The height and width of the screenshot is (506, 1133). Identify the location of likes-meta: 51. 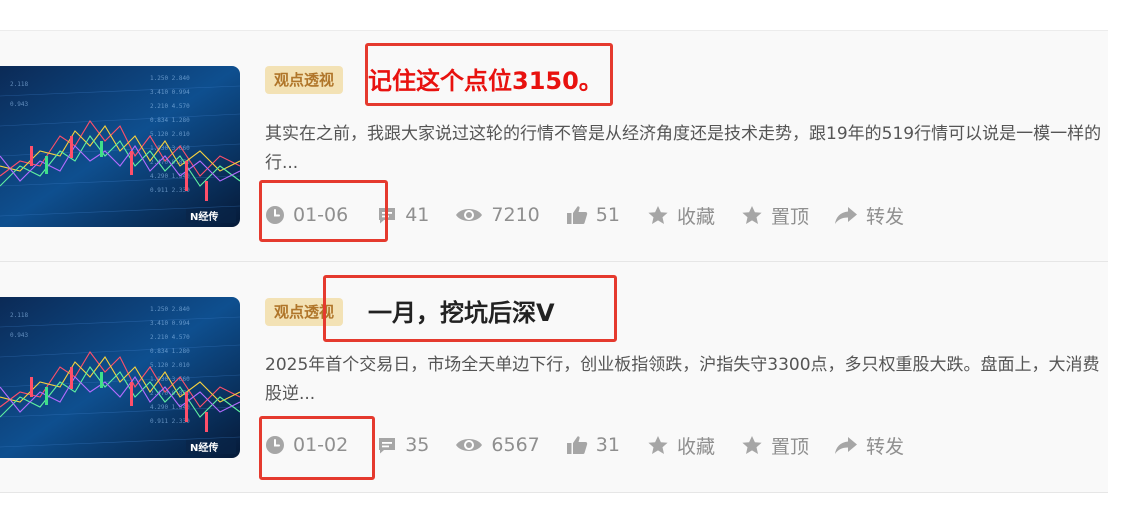
(593, 215).